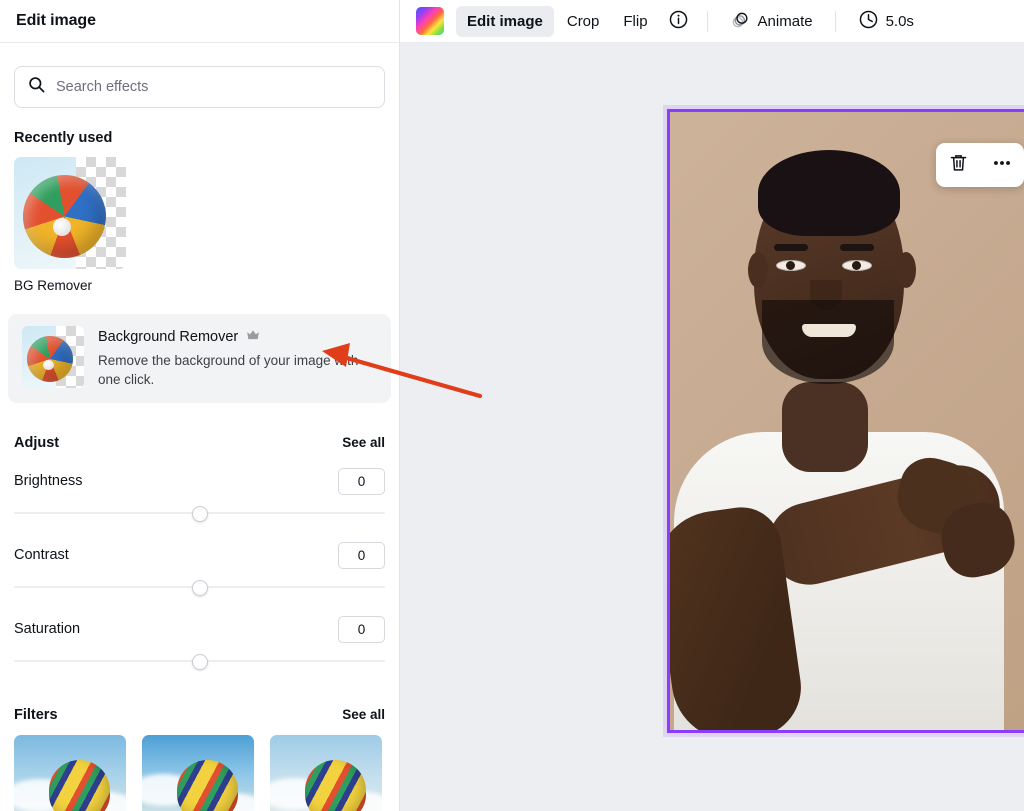 The height and width of the screenshot is (811, 1024). I want to click on animate-button: Animate, so click(771, 21).